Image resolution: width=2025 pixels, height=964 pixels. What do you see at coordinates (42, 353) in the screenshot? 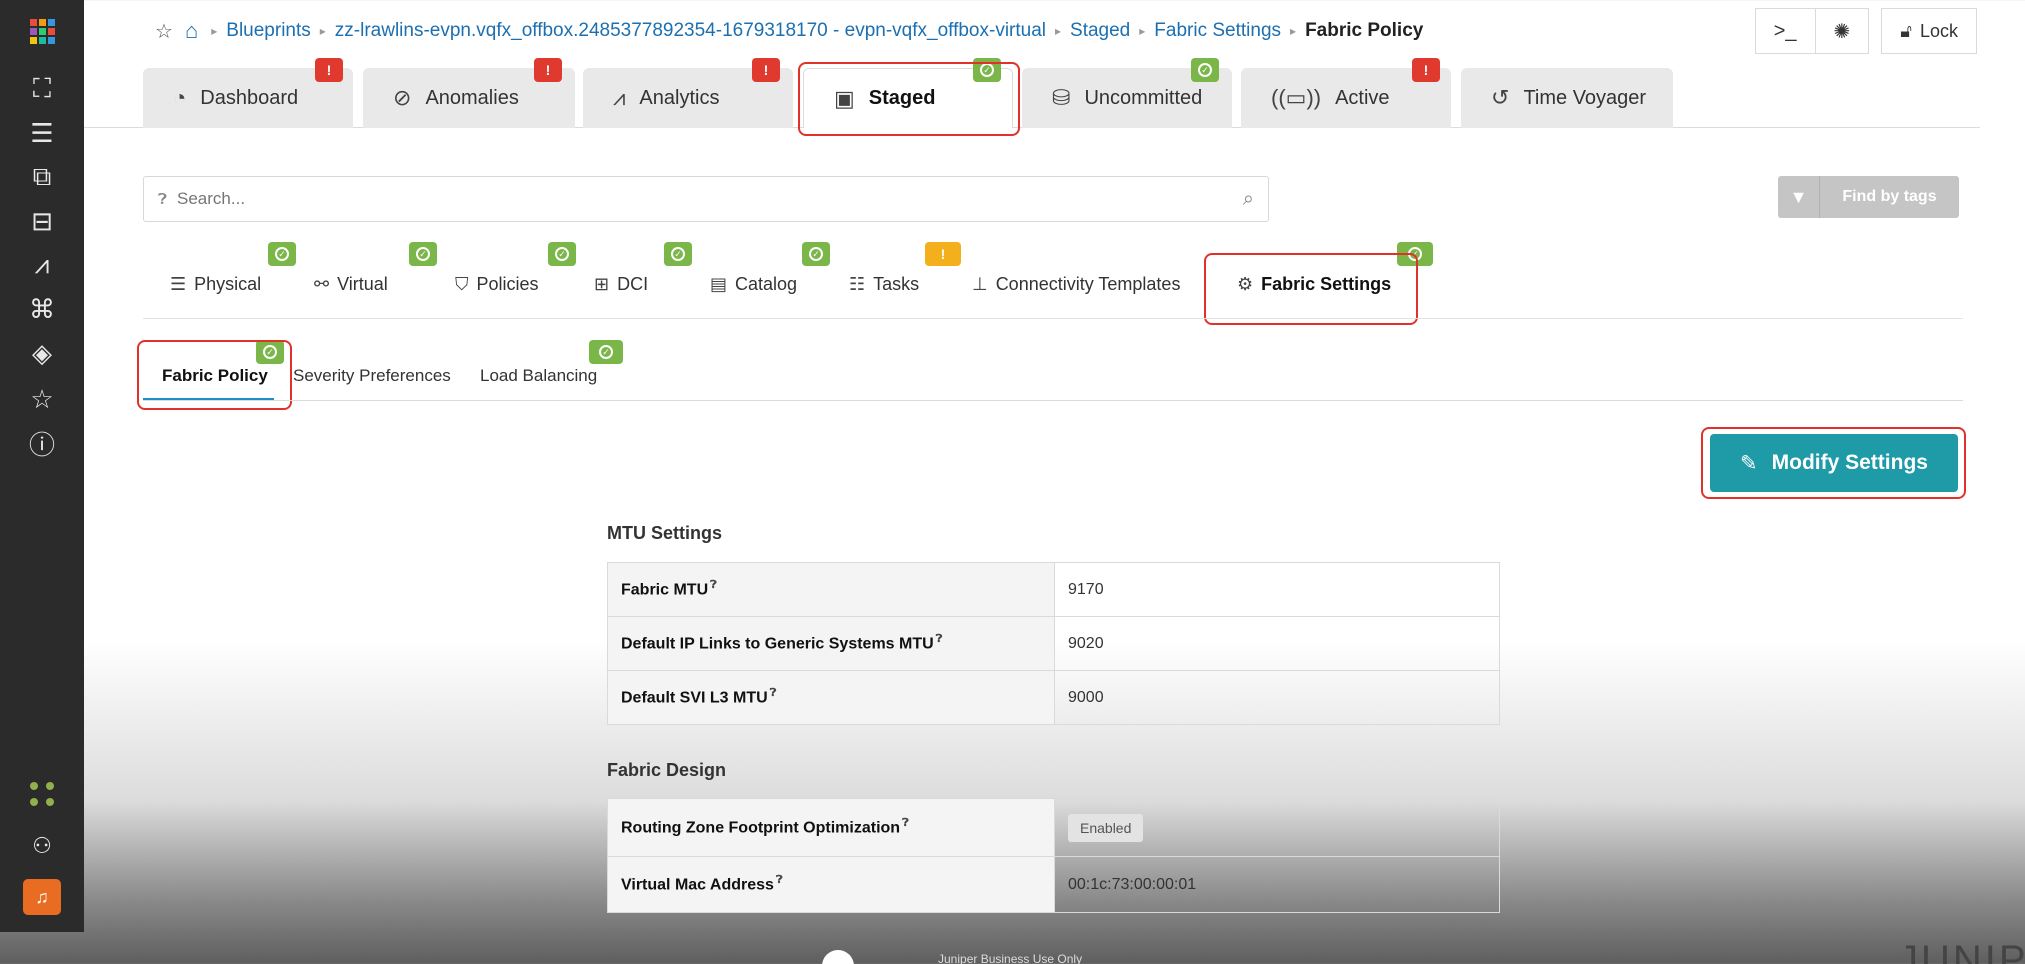
I see `platform-nav-icon: ◈` at bounding box center [42, 353].